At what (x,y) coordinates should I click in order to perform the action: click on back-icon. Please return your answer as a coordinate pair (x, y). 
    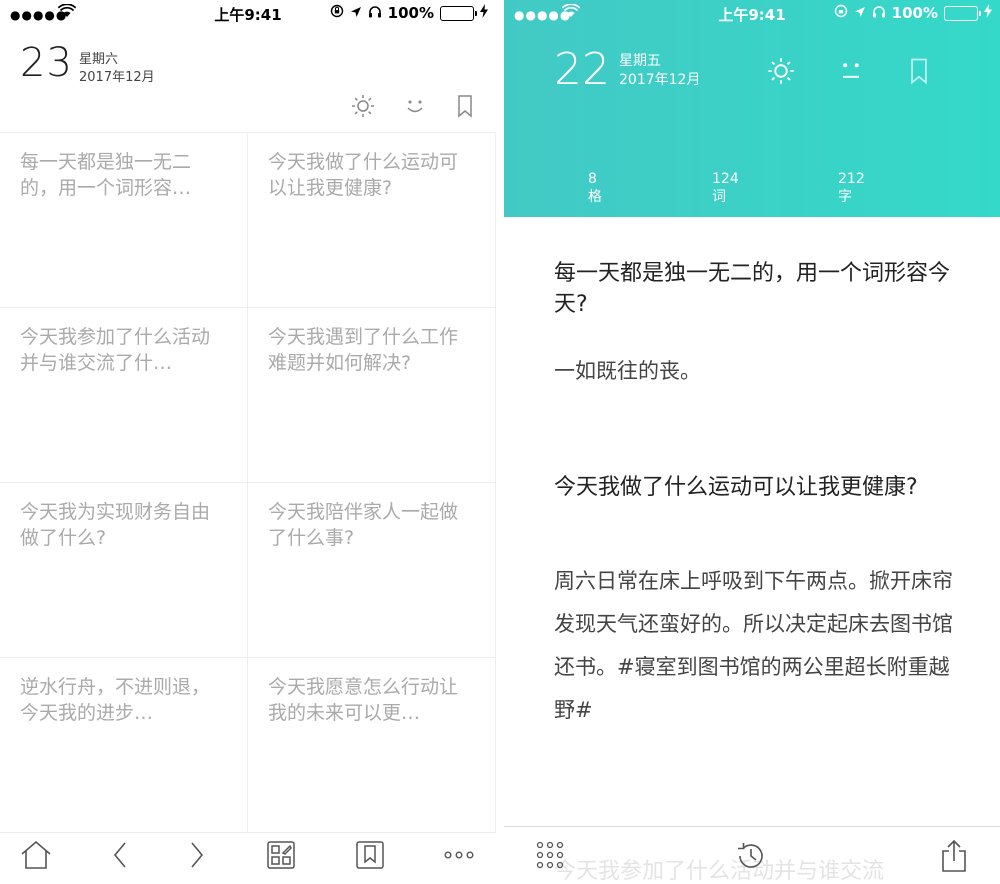
    Looking at the image, I should click on (120, 855).